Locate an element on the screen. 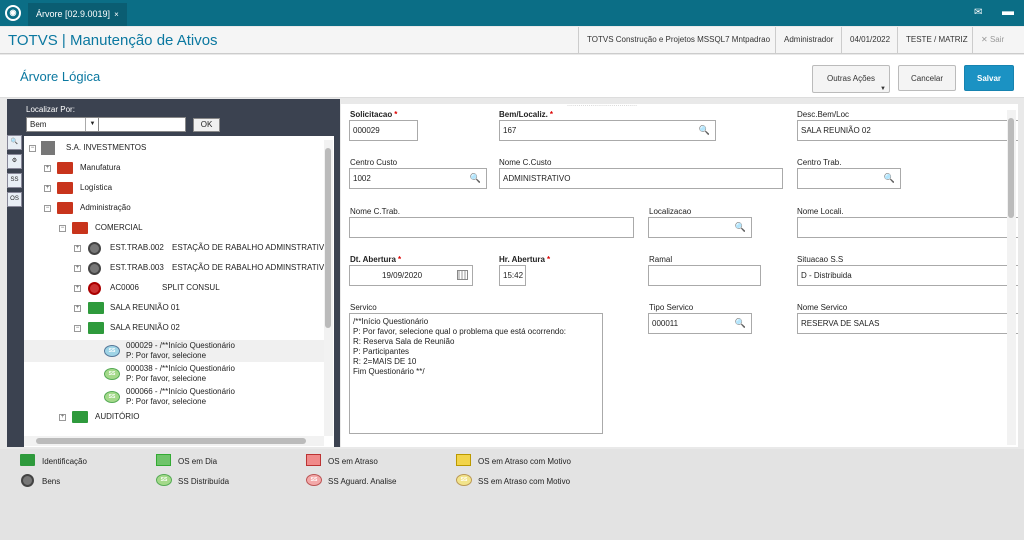 This screenshot has width=1024, height=540. tree-item-root: − S.A. INVESTMENTOS is located at coordinates (174, 149).